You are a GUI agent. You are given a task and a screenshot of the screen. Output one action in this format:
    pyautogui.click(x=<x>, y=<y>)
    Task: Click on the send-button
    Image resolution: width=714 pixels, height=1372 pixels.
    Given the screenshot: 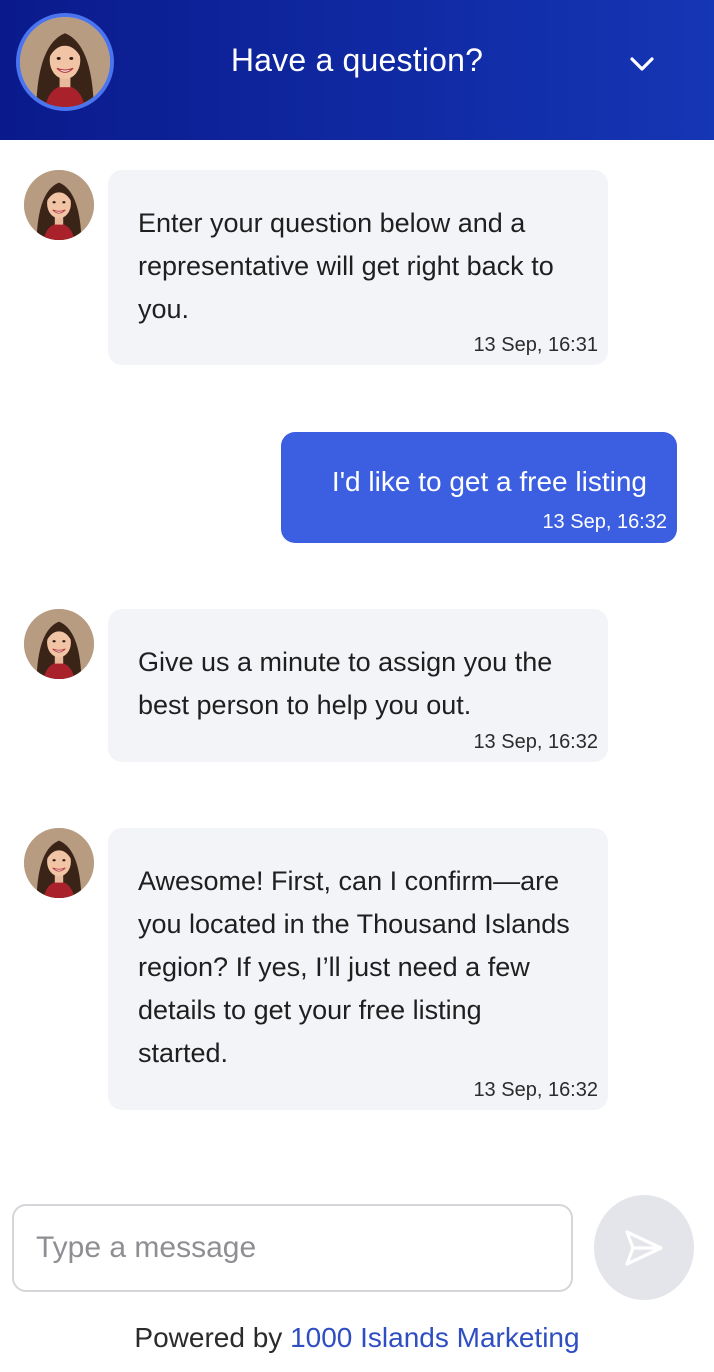 What is the action you would take?
    pyautogui.click(x=644, y=1247)
    